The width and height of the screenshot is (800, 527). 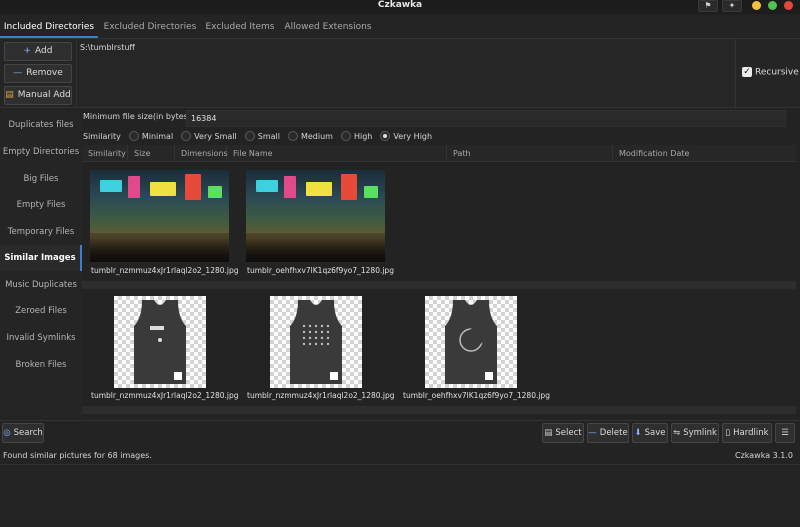 What do you see at coordinates (732, 6) in the screenshot?
I see `lightbulb-icon-button: ✦` at bounding box center [732, 6].